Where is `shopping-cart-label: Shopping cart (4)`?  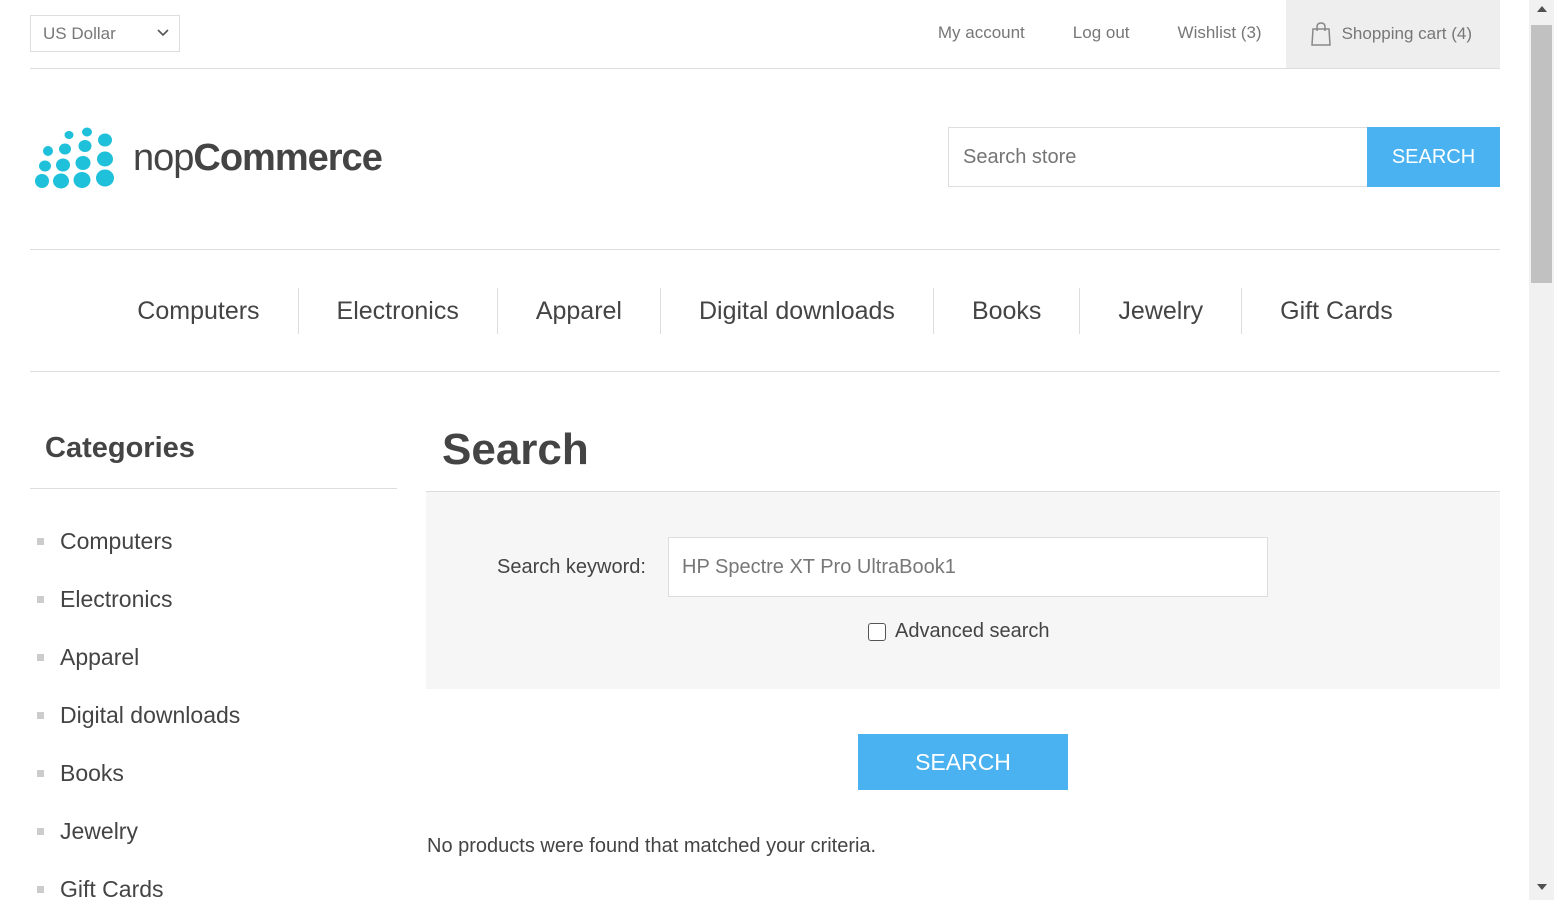 shopping-cart-label: Shopping cart (4) is located at coordinates (1406, 33).